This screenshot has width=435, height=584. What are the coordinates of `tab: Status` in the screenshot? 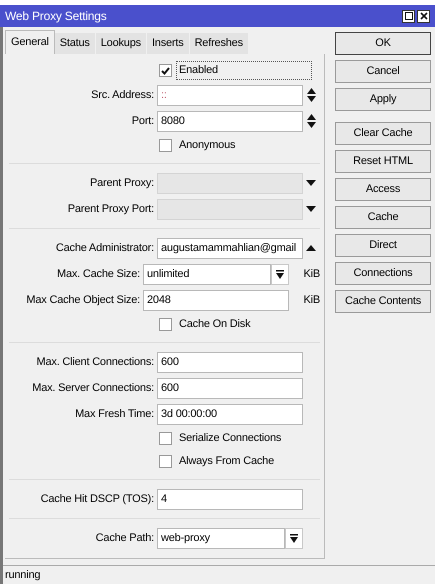 It's located at (75, 43).